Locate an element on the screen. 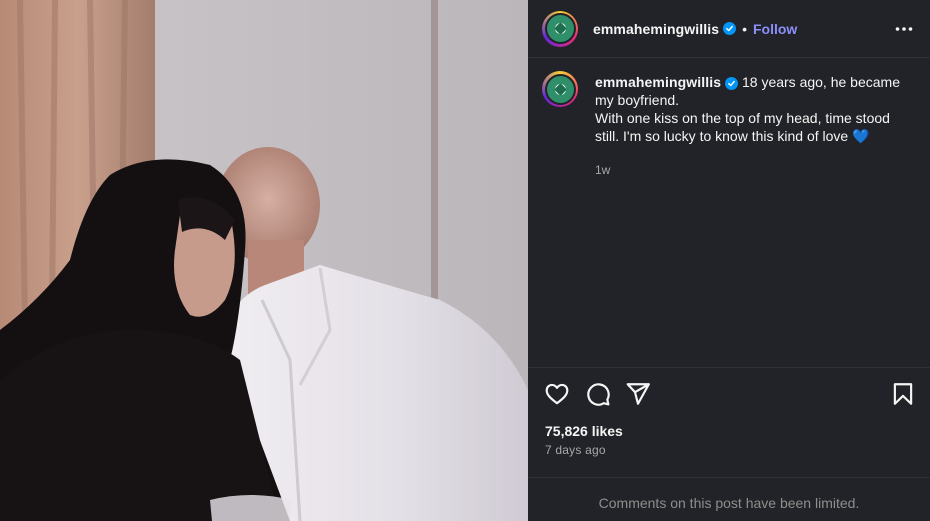 The height and width of the screenshot is (521, 930). comments-limited-notice: Comments on this post have been limited. is located at coordinates (729, 499).